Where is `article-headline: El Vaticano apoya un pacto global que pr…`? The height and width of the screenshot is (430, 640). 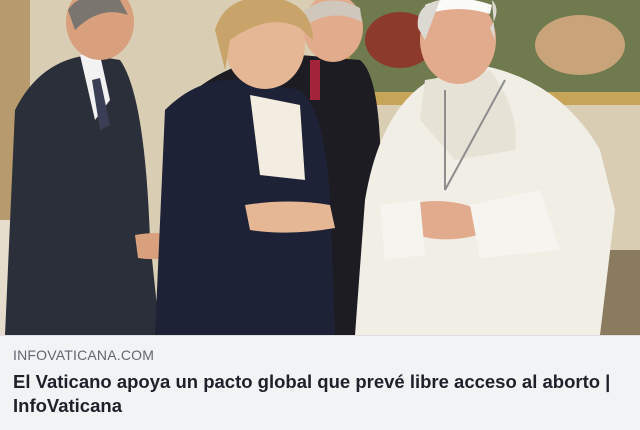
article-headline: El Vaticano apoya un pacto global que pr… is located at coordinates (320, 394).